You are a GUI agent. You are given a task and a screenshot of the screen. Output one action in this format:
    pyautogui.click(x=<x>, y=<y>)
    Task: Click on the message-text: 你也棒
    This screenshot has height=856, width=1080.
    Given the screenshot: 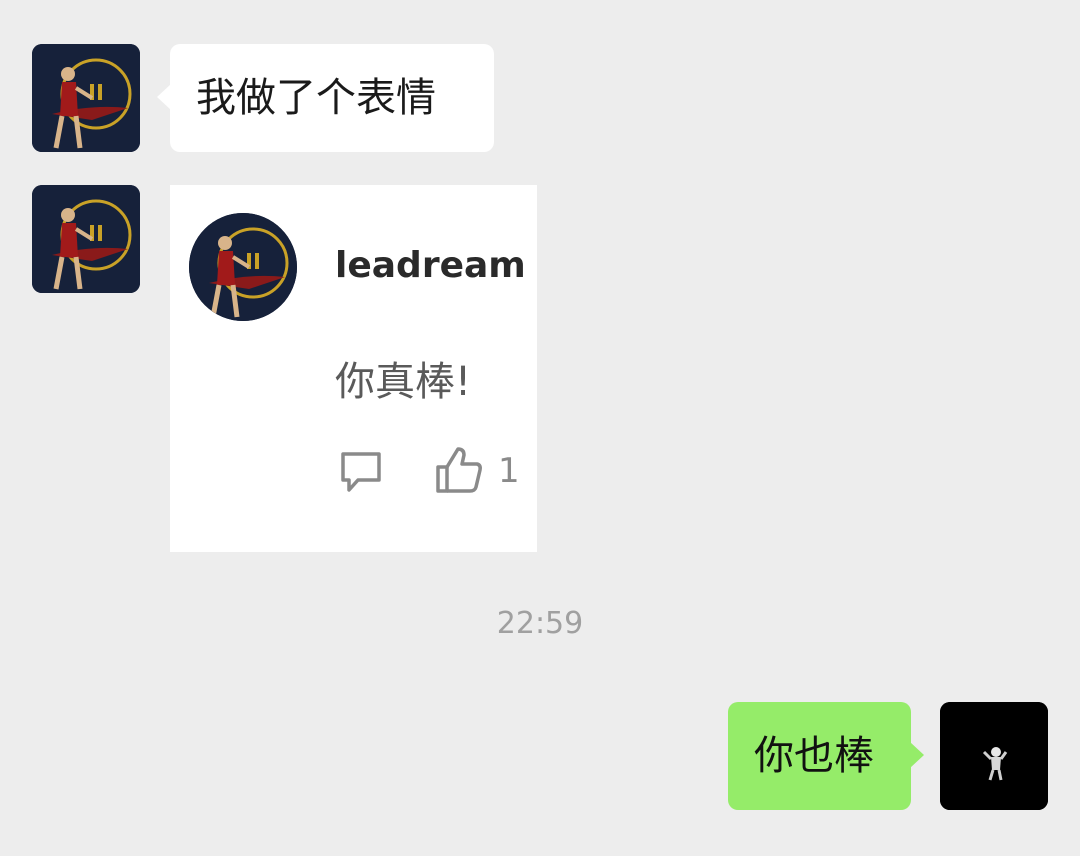 What is the action you would take?
    pyautogui.click(x=814, y=756)
    